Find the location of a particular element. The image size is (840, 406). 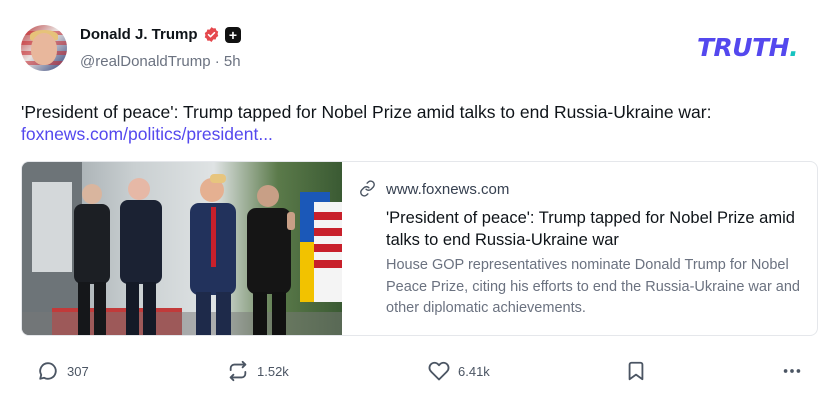

retruth-icon is located at coordinates (238, 371).